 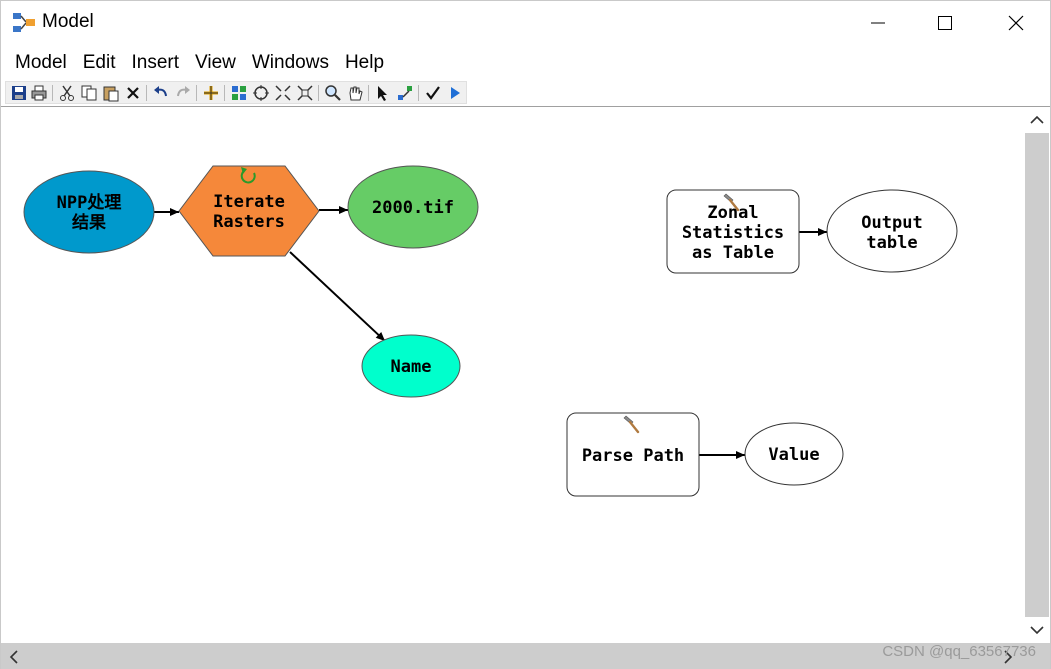 I want to click on select-icon, so click(x=383, y=93).